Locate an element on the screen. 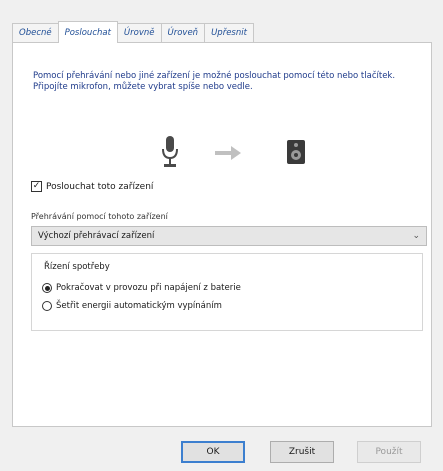 The width and height of the screenshot is (443, 471). speaker-icon is located at coordinates (296, 152).